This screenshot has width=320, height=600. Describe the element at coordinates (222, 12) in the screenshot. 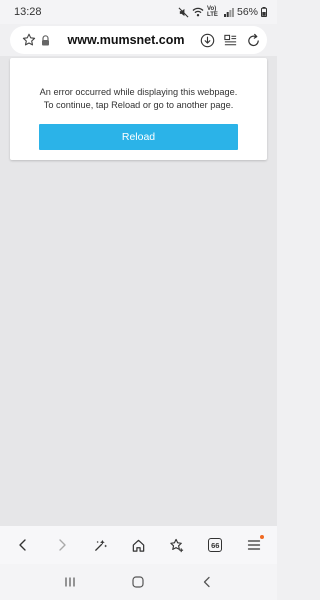

I see `status-icons: Vo) LTE 56%` at that location.